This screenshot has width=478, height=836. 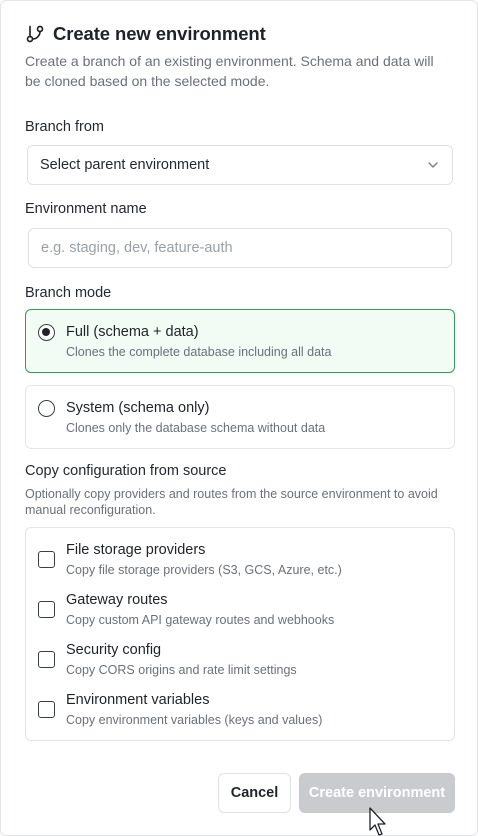 I want to click on checkbox-security-config, so click(x=46, y=659).